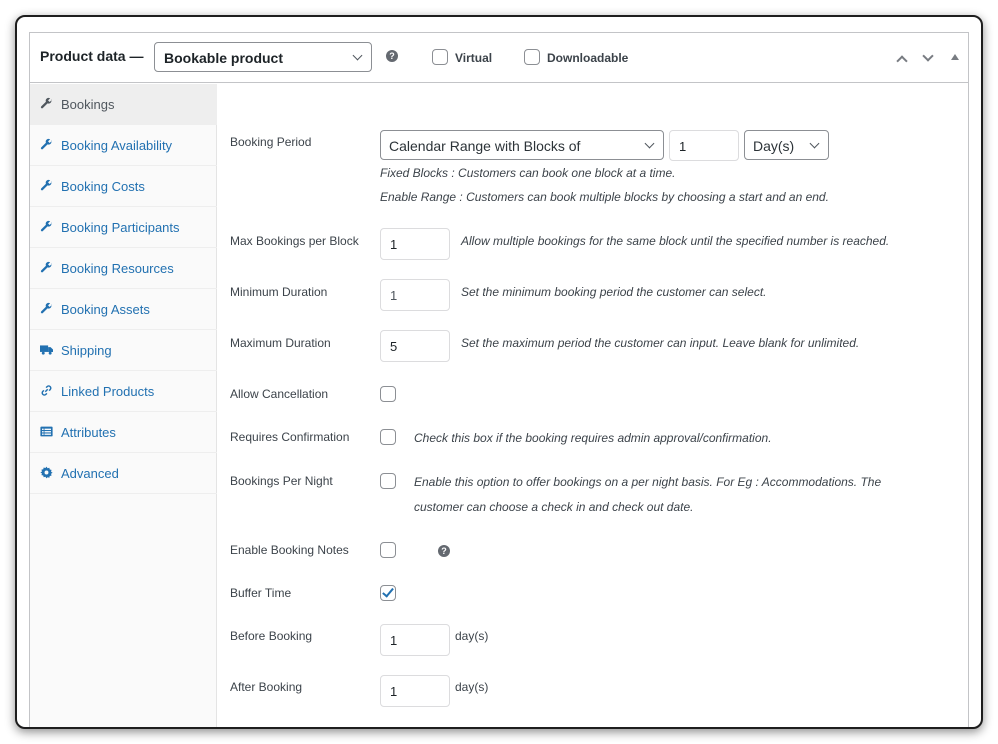  I want to click on link-icon, so click(46, 390).